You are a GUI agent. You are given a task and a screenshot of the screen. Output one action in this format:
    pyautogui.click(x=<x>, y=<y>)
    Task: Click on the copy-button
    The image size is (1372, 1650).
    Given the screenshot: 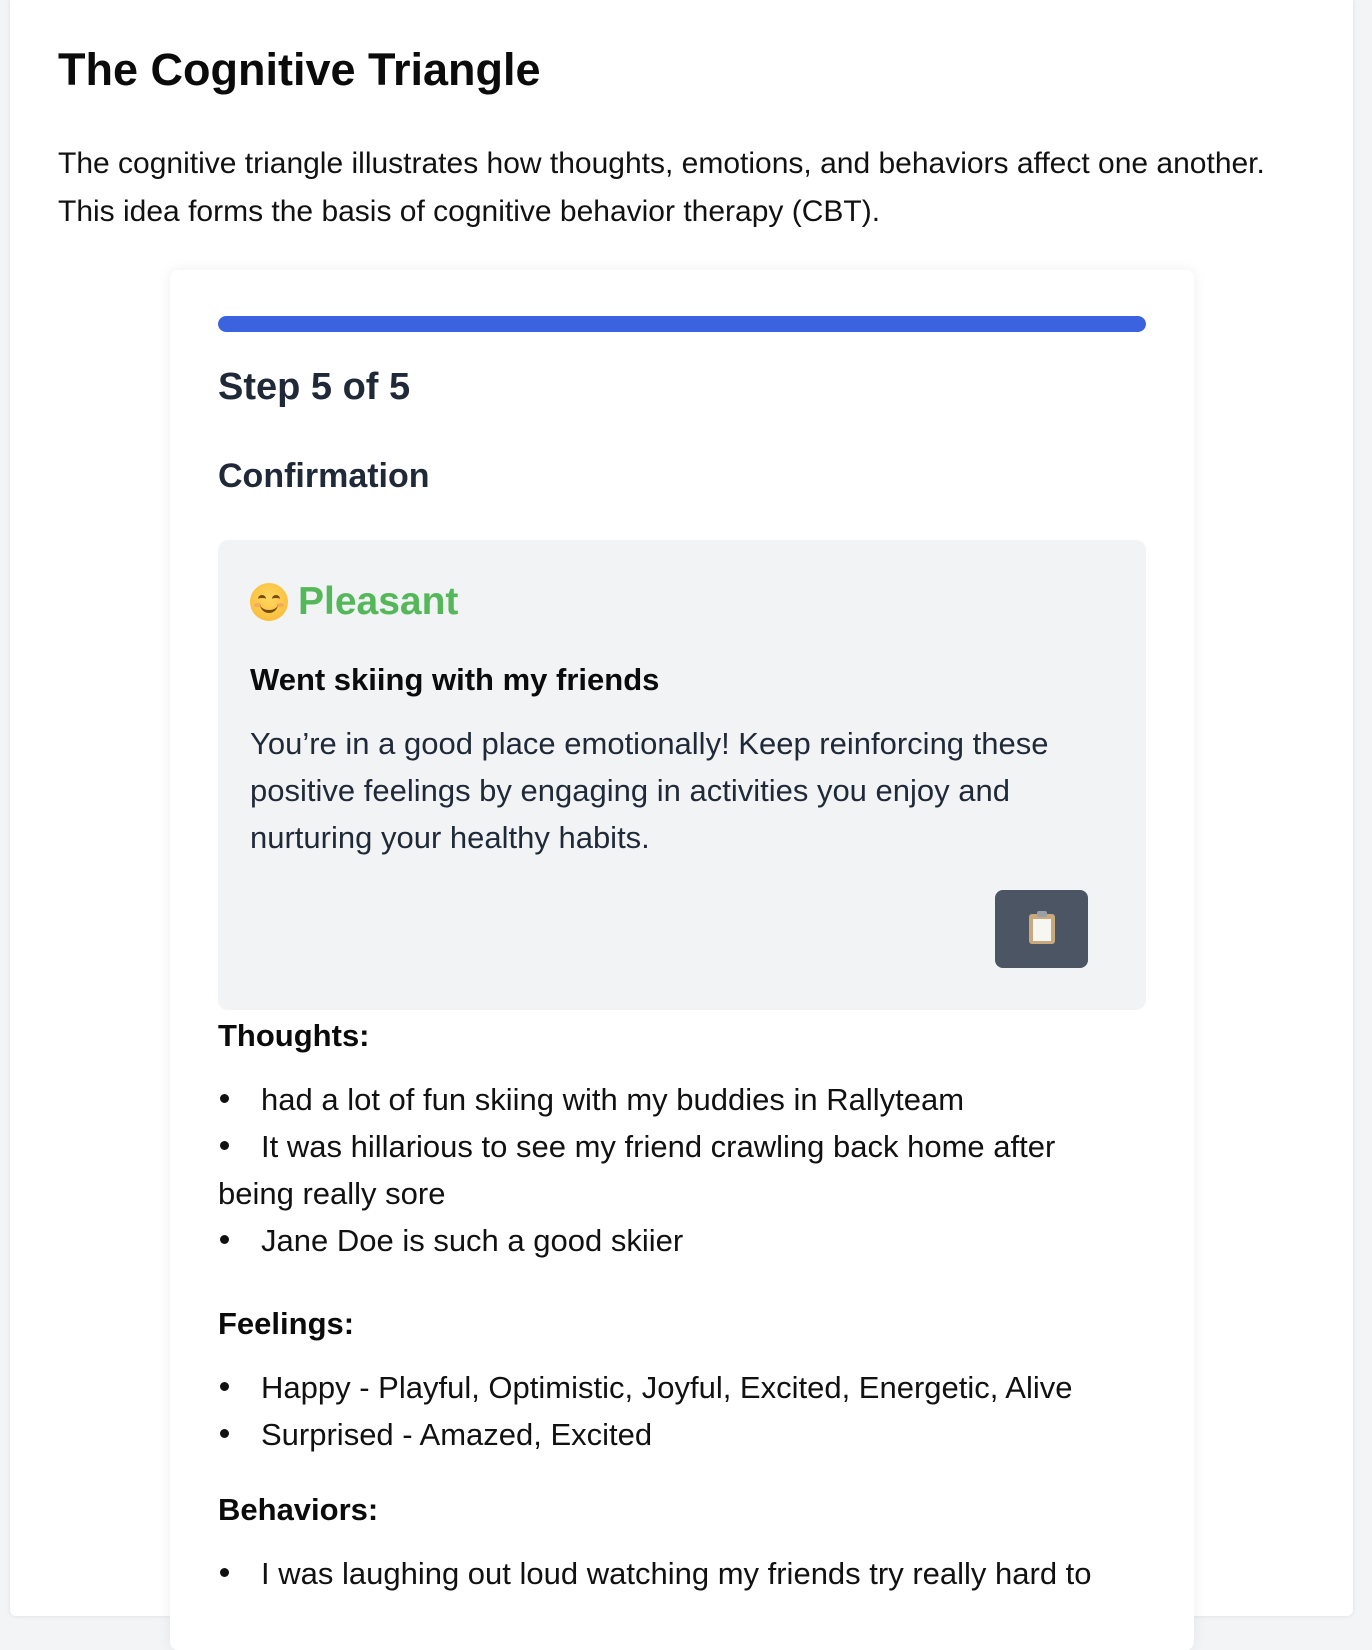 What is the action you would take?
    pyautogui.click(x=1041, y=929)
    